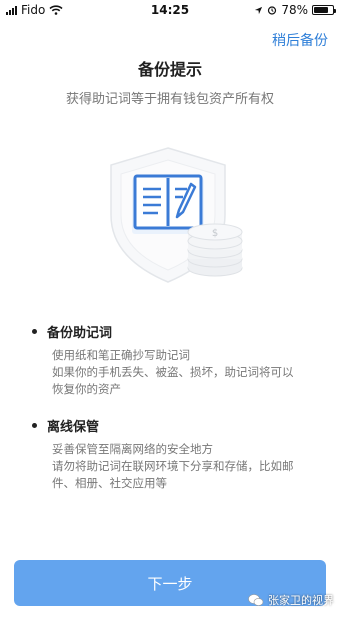 The image size is (340, 618). What do you see at coordinates (170, 10) in the screenshot?
I see `status-bar: Fido 14:25 78%` at bounding box center [170, 10].